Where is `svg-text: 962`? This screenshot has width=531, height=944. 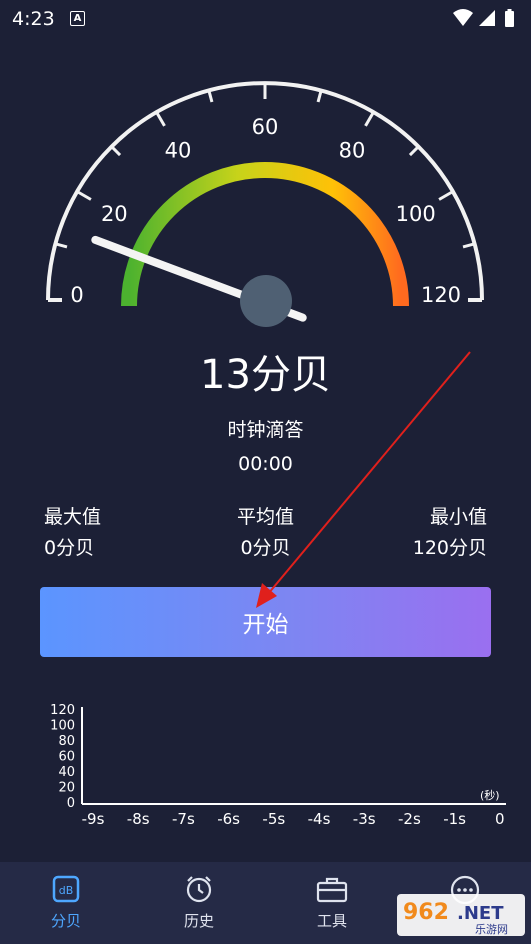
svg-text: 962 is located at coordinates (426, 912).